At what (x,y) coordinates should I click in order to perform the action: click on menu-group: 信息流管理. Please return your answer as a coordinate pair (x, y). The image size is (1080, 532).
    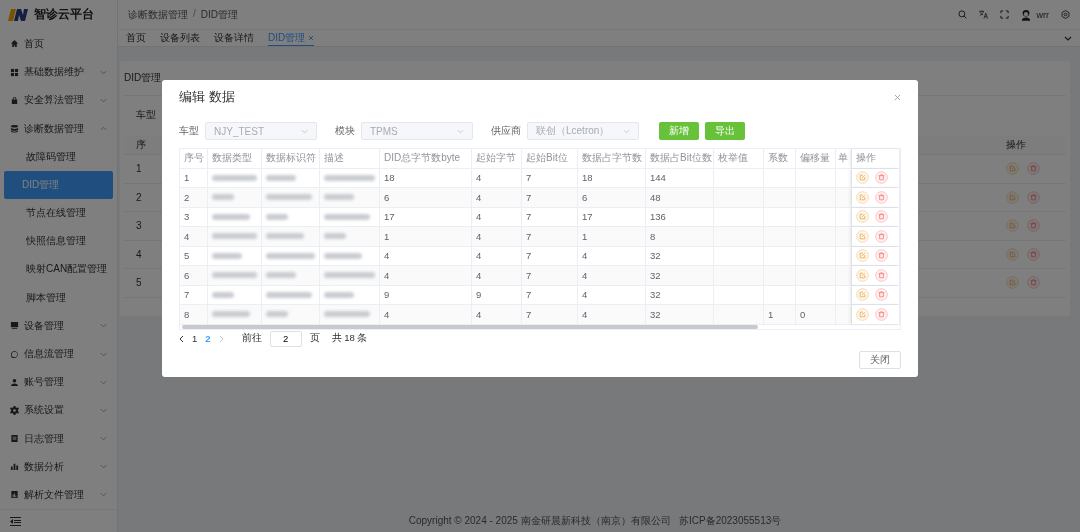
    Looking at the image, I should click on (58, 354).